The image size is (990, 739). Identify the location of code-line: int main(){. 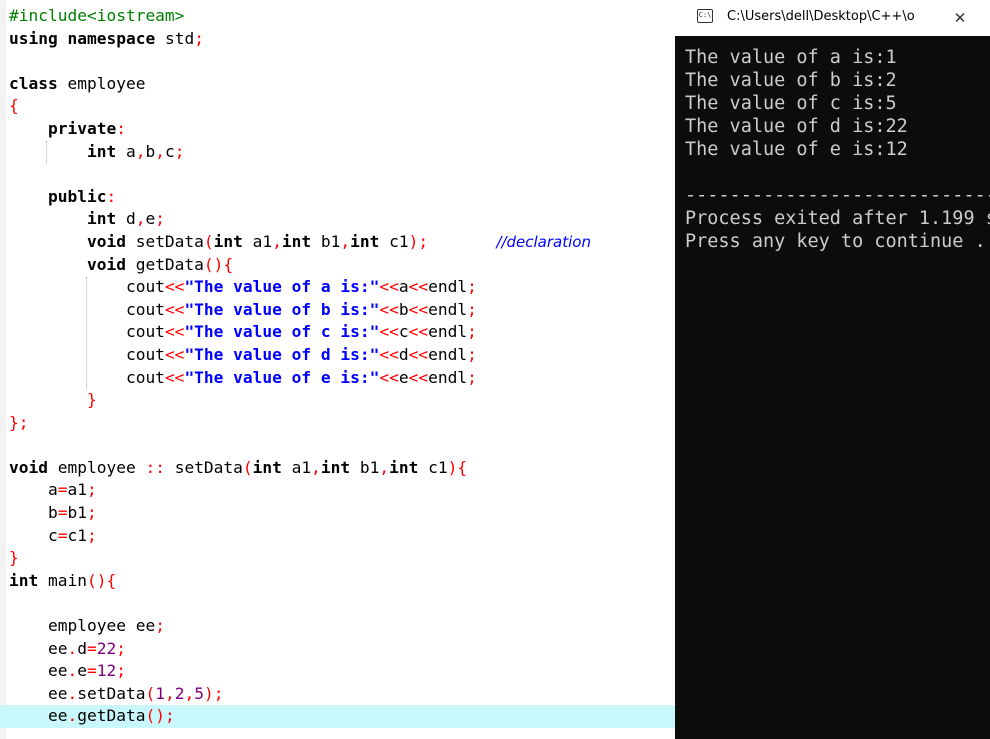
(342, 581).